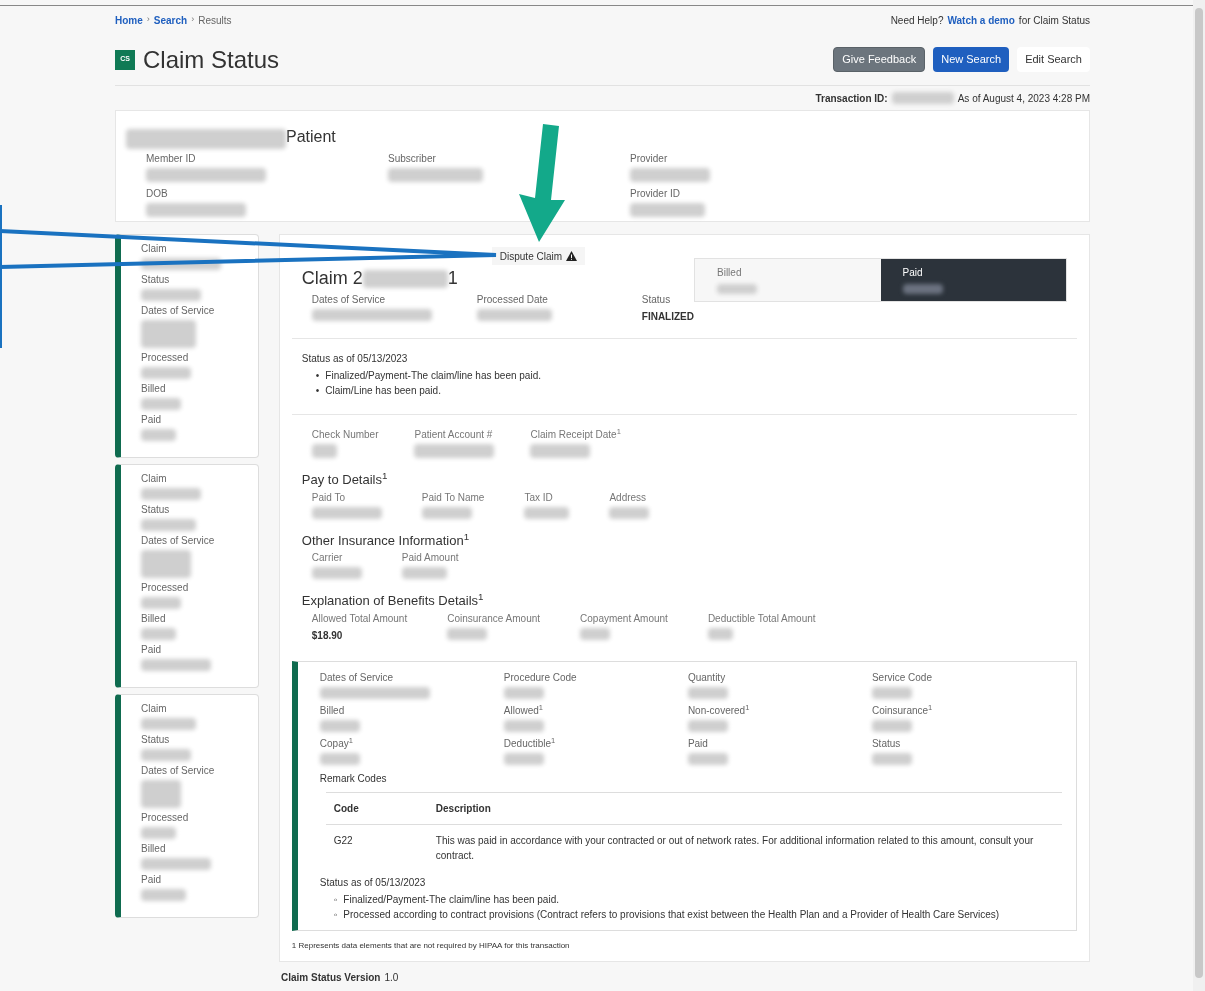 This screenshot has width=1205, height=991. Describe the element at coordinates (530, 743) in the screenshot. I see `field-label: Deductible$^{1}$` at that location.